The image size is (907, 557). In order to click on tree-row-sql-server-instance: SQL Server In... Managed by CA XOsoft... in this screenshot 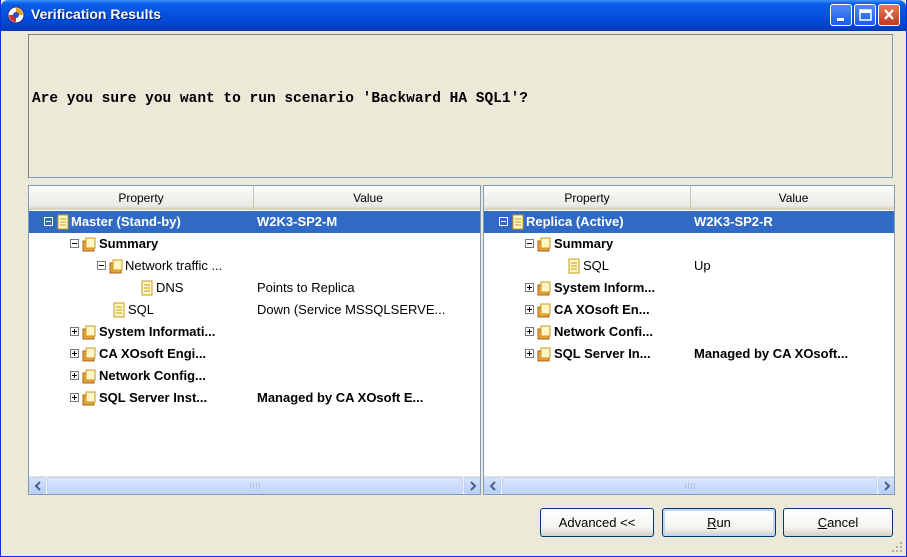, I will do `click(689, 354)`.